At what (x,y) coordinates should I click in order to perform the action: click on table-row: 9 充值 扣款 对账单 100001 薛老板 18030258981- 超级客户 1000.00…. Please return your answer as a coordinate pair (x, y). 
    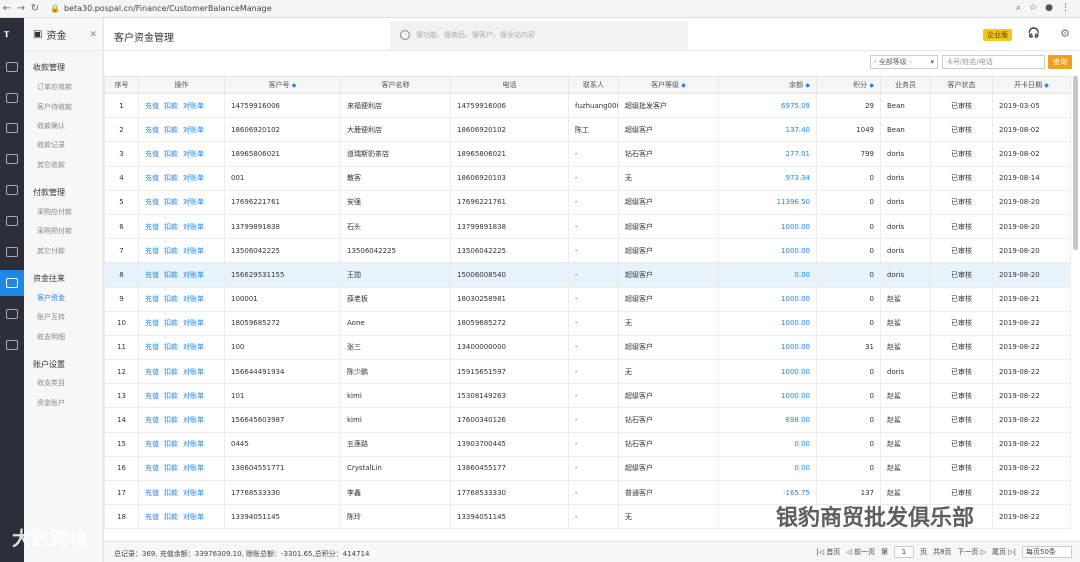
    Looking at the image, I should click on (587, 299).